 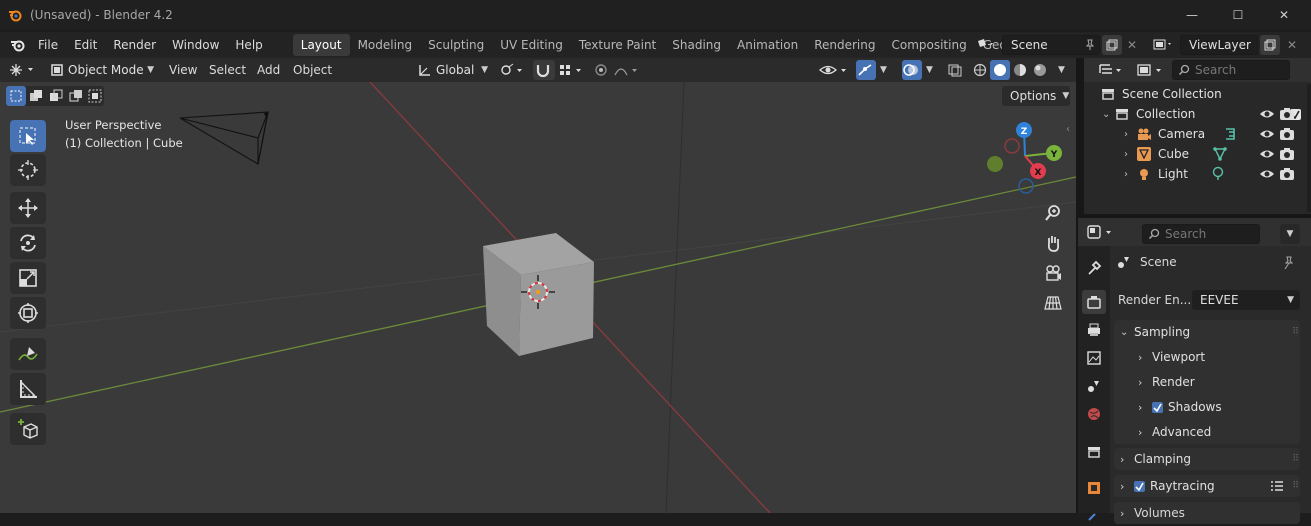 I want to click on tab-animation: Animation, so click(x=767, y=45).